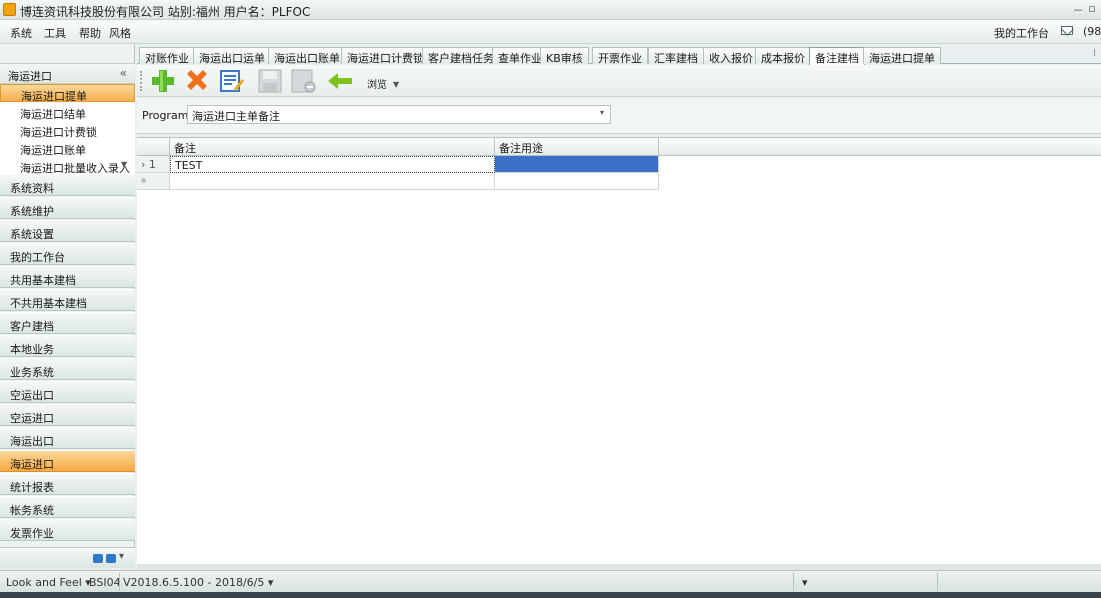 Image resolution: width=1101 pixels, height=598 pixels. What do you see at coordinates (67, 185) in the screenshot?
I see `group-system-data: 系统资料` at bounding box center [67, 185].